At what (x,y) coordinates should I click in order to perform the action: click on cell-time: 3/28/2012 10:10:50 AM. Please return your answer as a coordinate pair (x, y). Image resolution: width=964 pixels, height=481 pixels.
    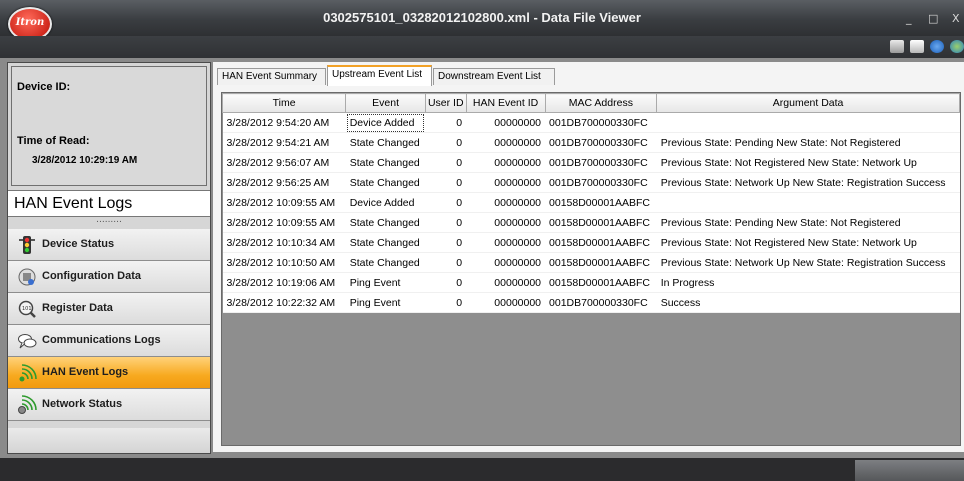
    Looking at the image, I should click on (284, 262).